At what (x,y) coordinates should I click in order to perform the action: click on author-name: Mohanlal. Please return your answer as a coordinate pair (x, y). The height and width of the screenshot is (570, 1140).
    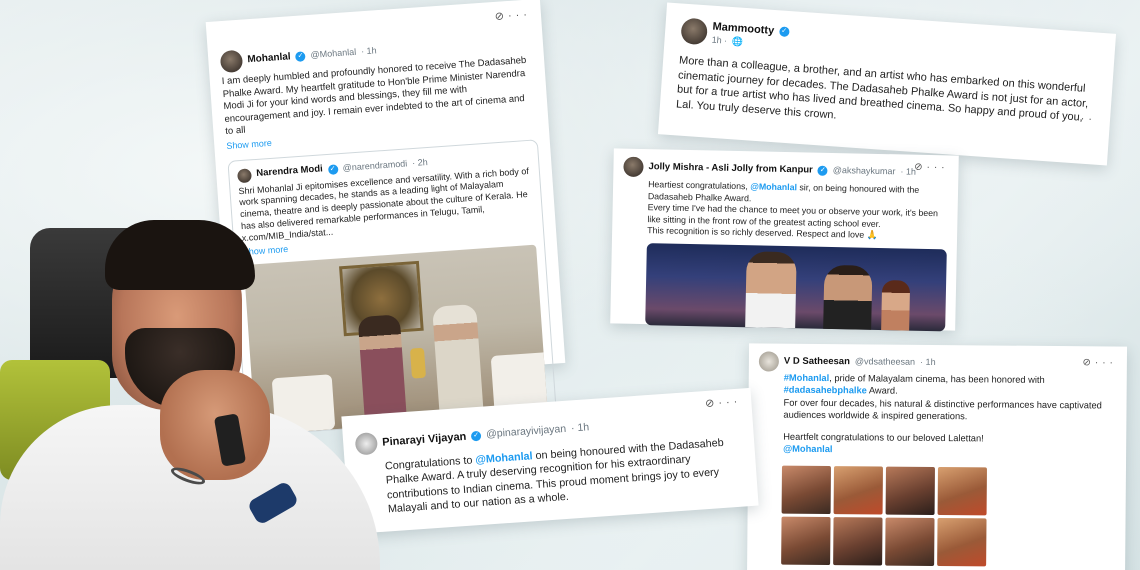
    Looking at the image, I should click on (269, 59).